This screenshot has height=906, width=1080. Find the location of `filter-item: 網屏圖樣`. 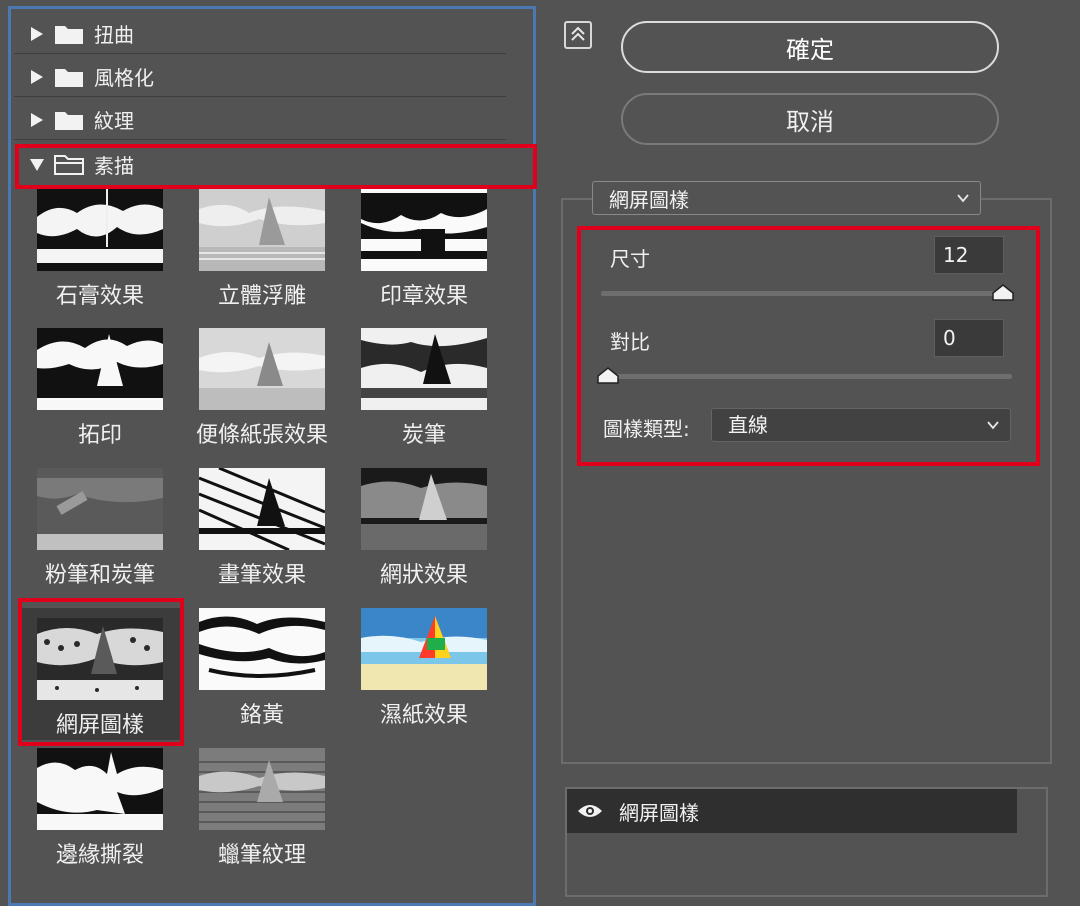

filter-item: 網屏圖樣 is located at coordinates (100, 674).